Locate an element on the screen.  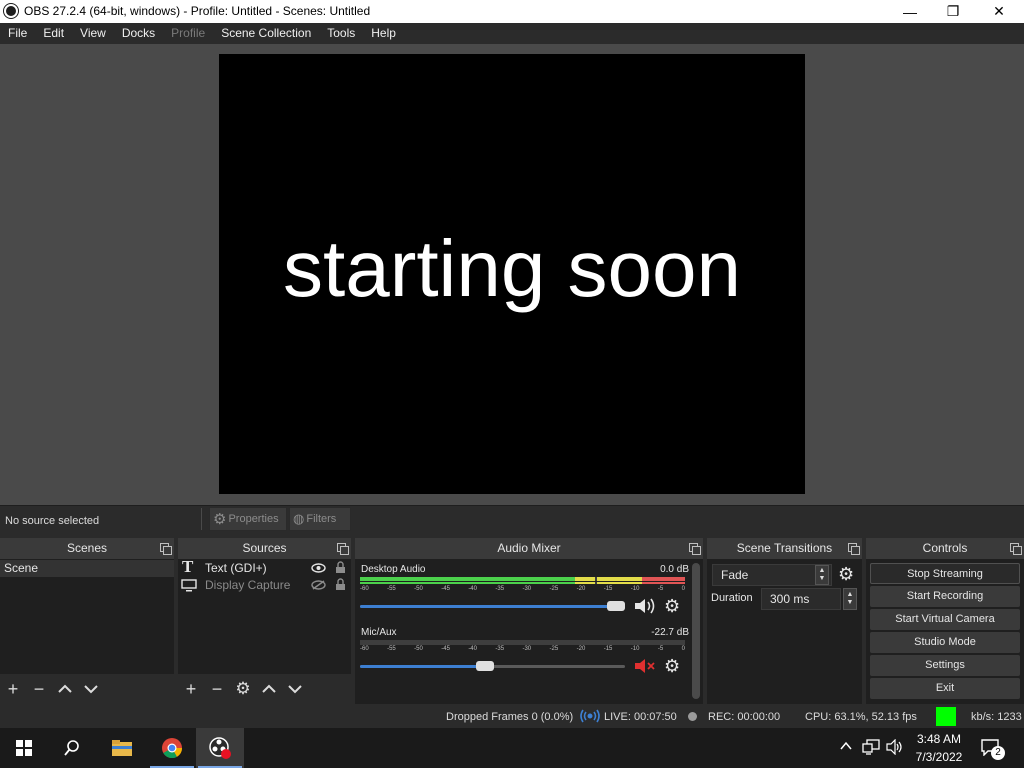
text-icon: T is located at coordinates (188, 566).